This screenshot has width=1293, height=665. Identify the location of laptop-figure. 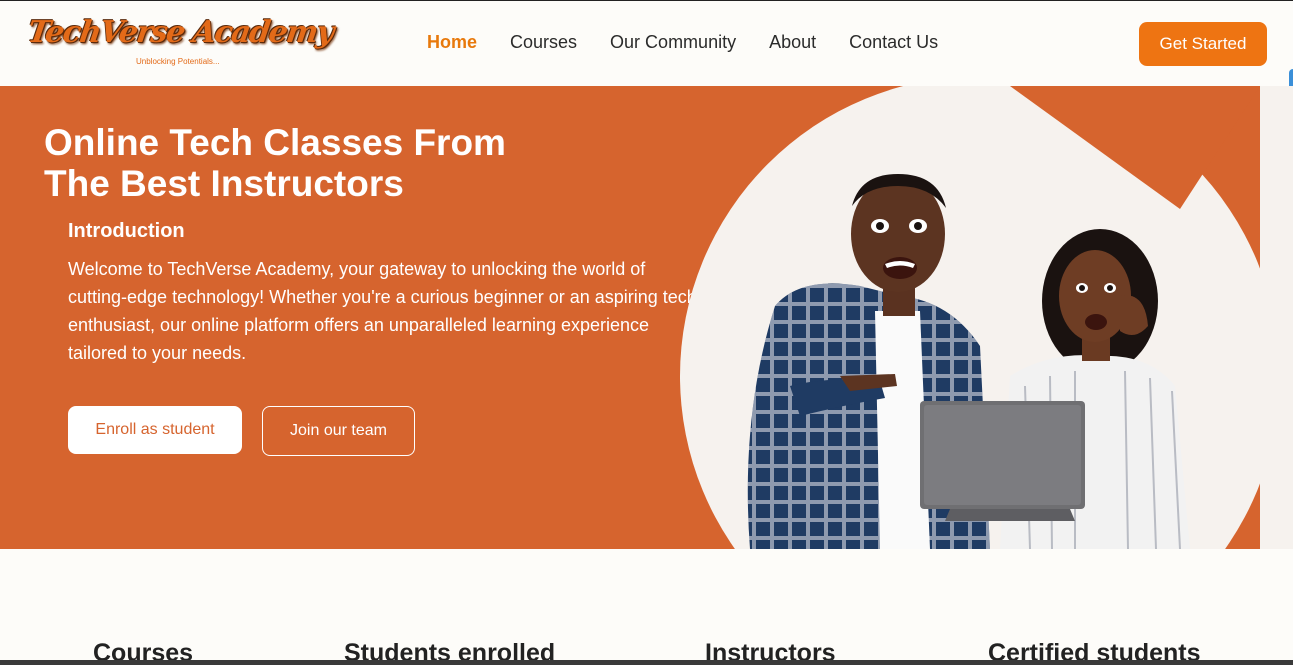
(1002, 461).